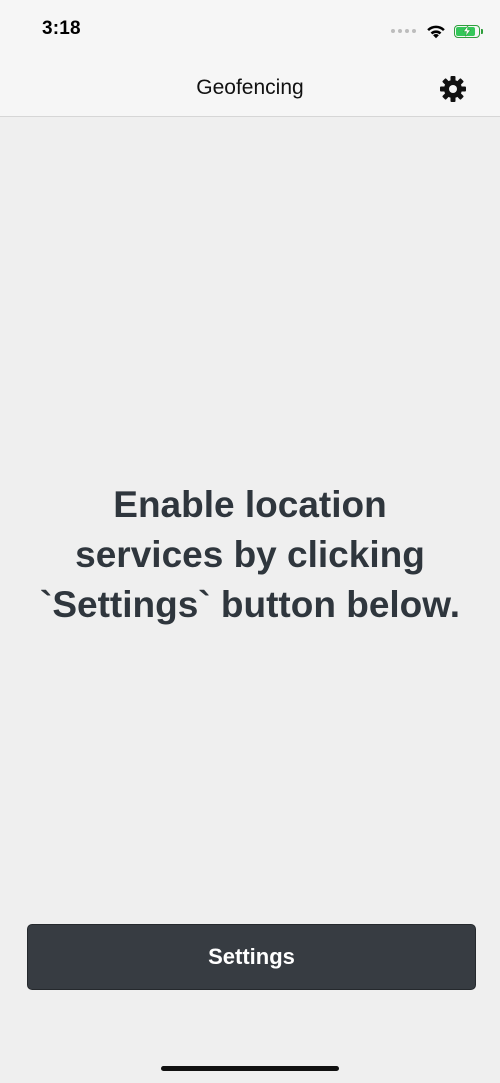 The height and width of the screenshot is (1083, 500). Describe the element at coordinates (250, 1068) in the screenshot. I see `home-indicator` at that location.